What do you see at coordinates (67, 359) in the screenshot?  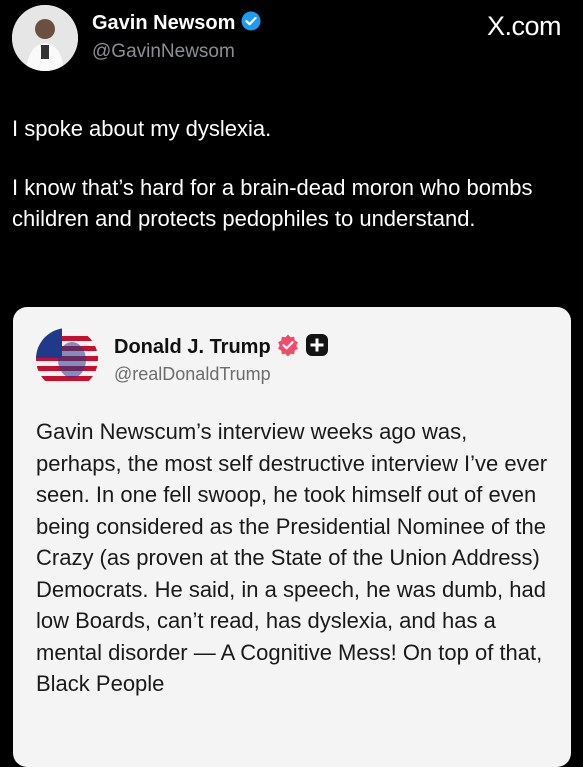 I see `quoted-avatar` at bounding box center [67, 359].